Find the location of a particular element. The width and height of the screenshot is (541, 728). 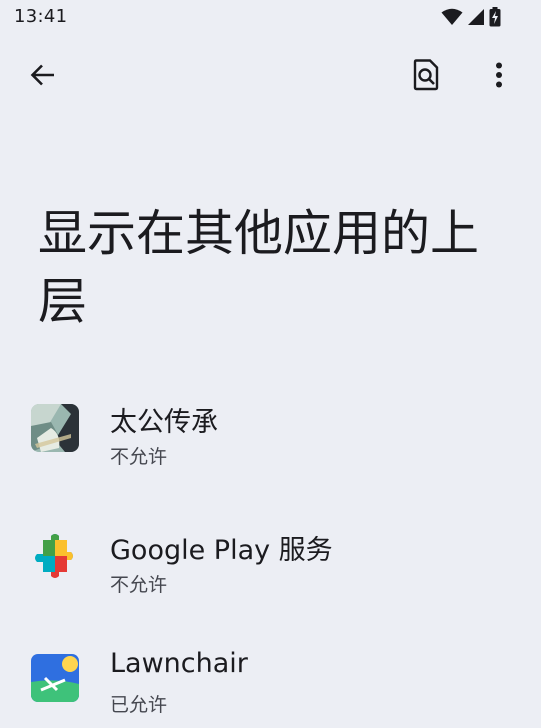

top-app-bar is located at coordinates (270, 77).